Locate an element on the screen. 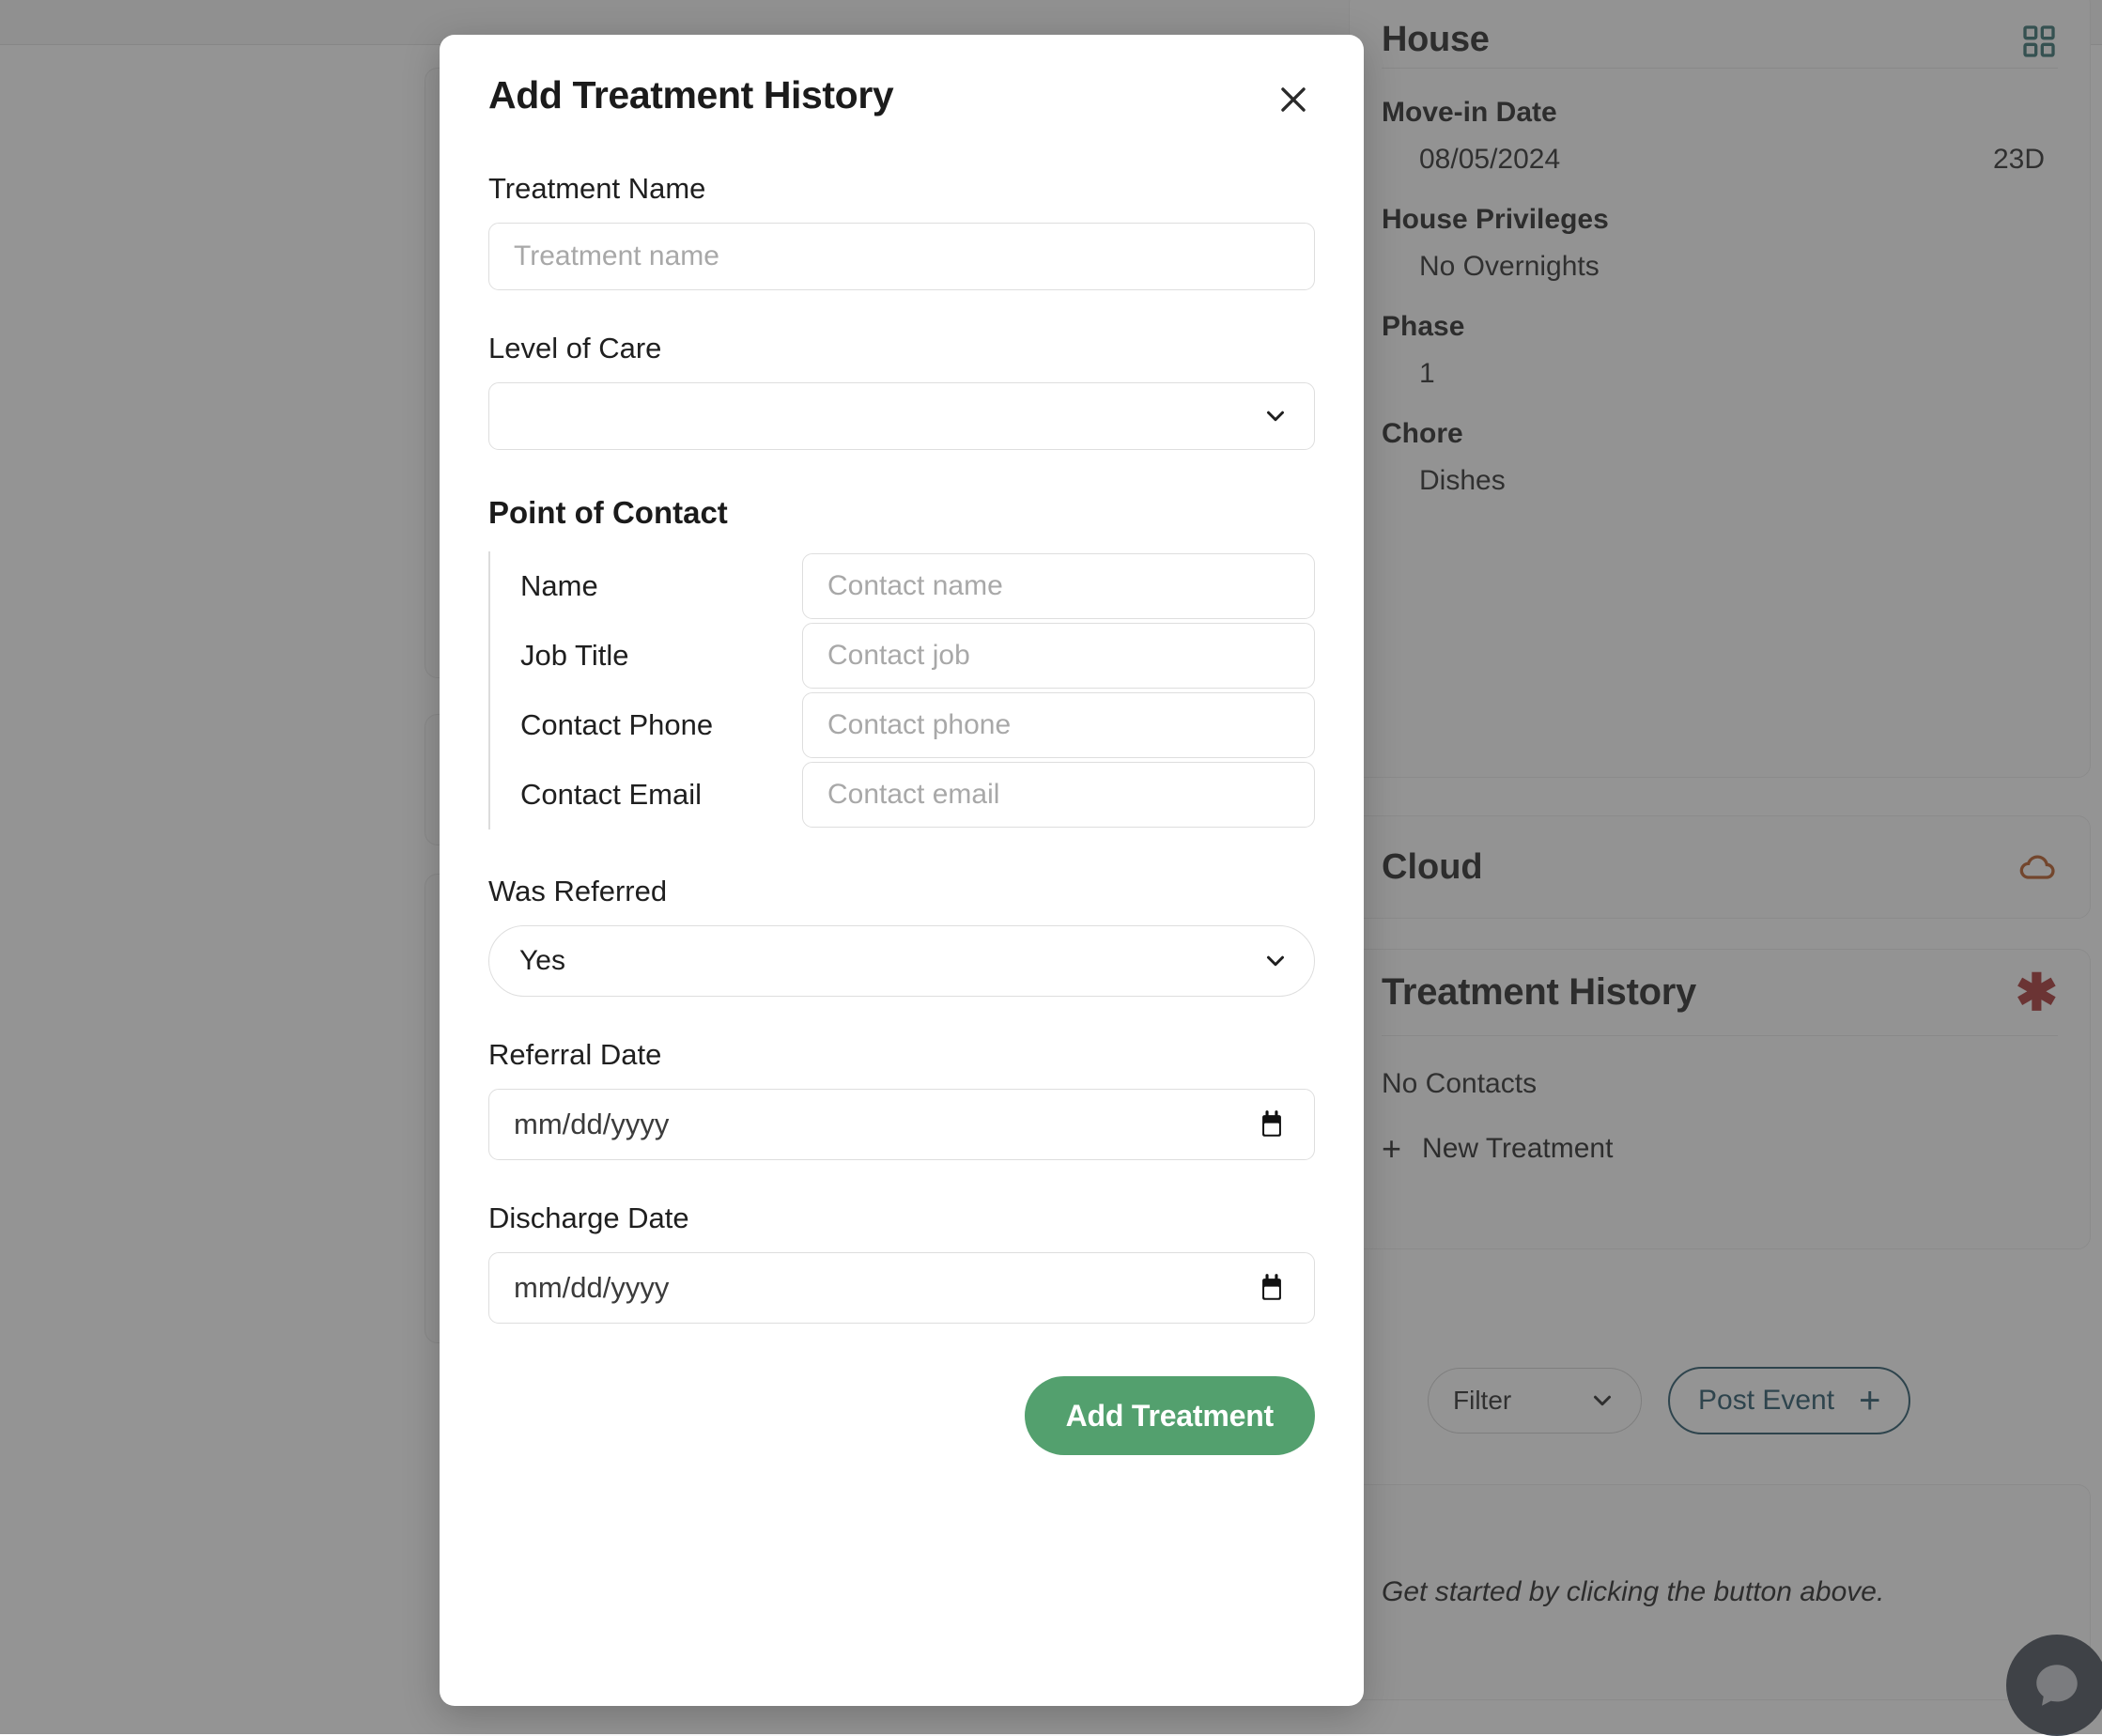  level-of-care-group: Level of Care is located at coordinates (901, 391).